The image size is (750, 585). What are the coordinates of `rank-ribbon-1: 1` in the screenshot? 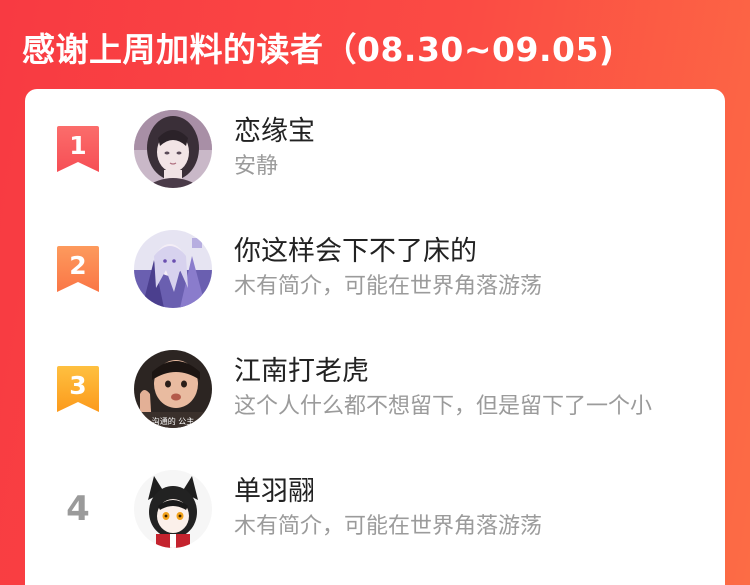 It's located at (78, 149).